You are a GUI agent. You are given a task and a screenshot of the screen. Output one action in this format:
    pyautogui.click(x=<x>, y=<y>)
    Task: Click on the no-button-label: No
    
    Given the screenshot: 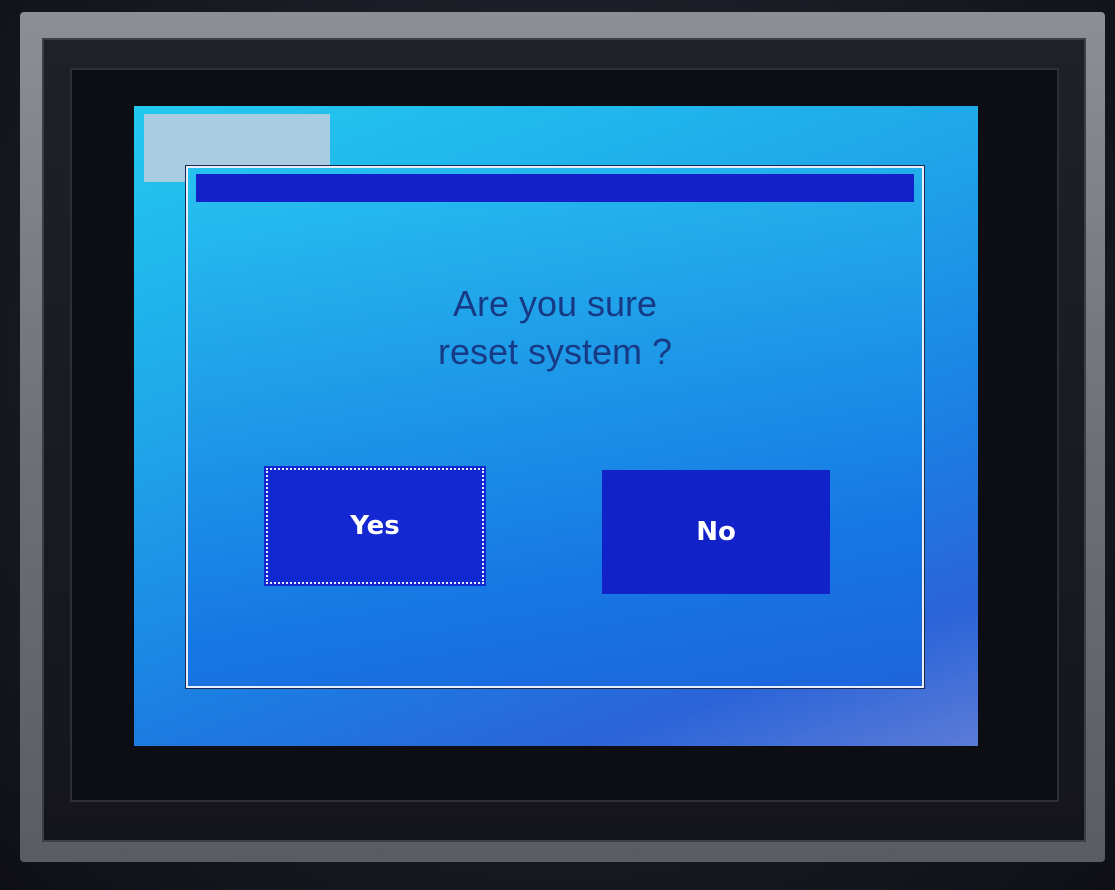 What is the action you would take?
    pyautogui.click(x=716, y=532)
    